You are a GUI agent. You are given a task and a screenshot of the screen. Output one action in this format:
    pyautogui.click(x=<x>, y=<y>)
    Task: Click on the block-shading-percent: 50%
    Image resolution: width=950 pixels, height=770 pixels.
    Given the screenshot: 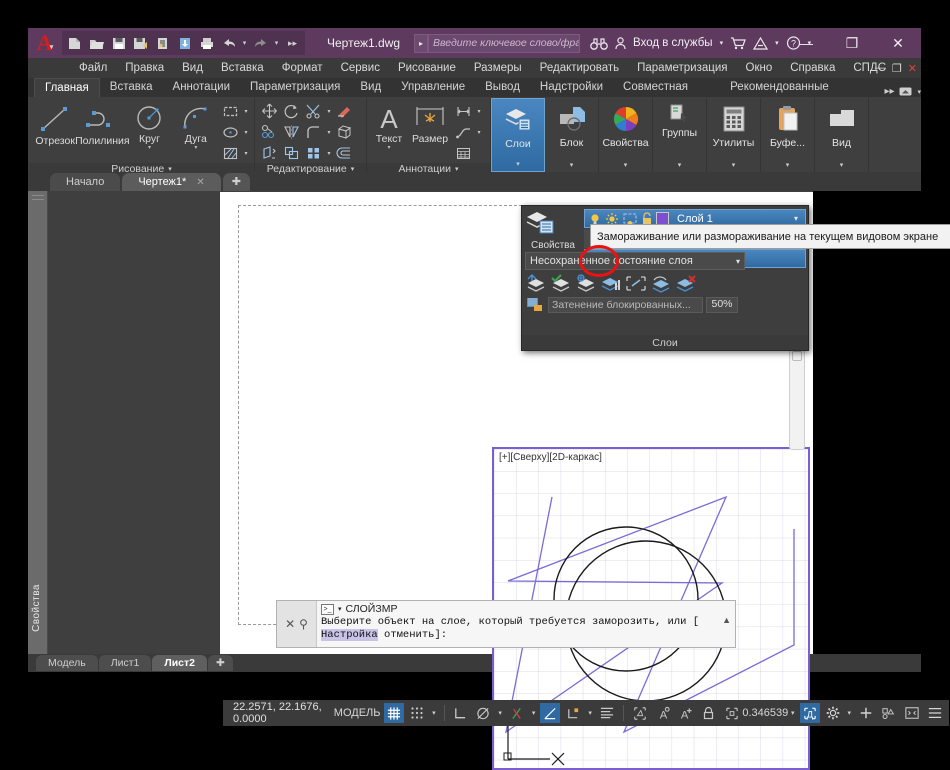 What is the action you would take?
    pyautogui.click(x=722, y=304)
    